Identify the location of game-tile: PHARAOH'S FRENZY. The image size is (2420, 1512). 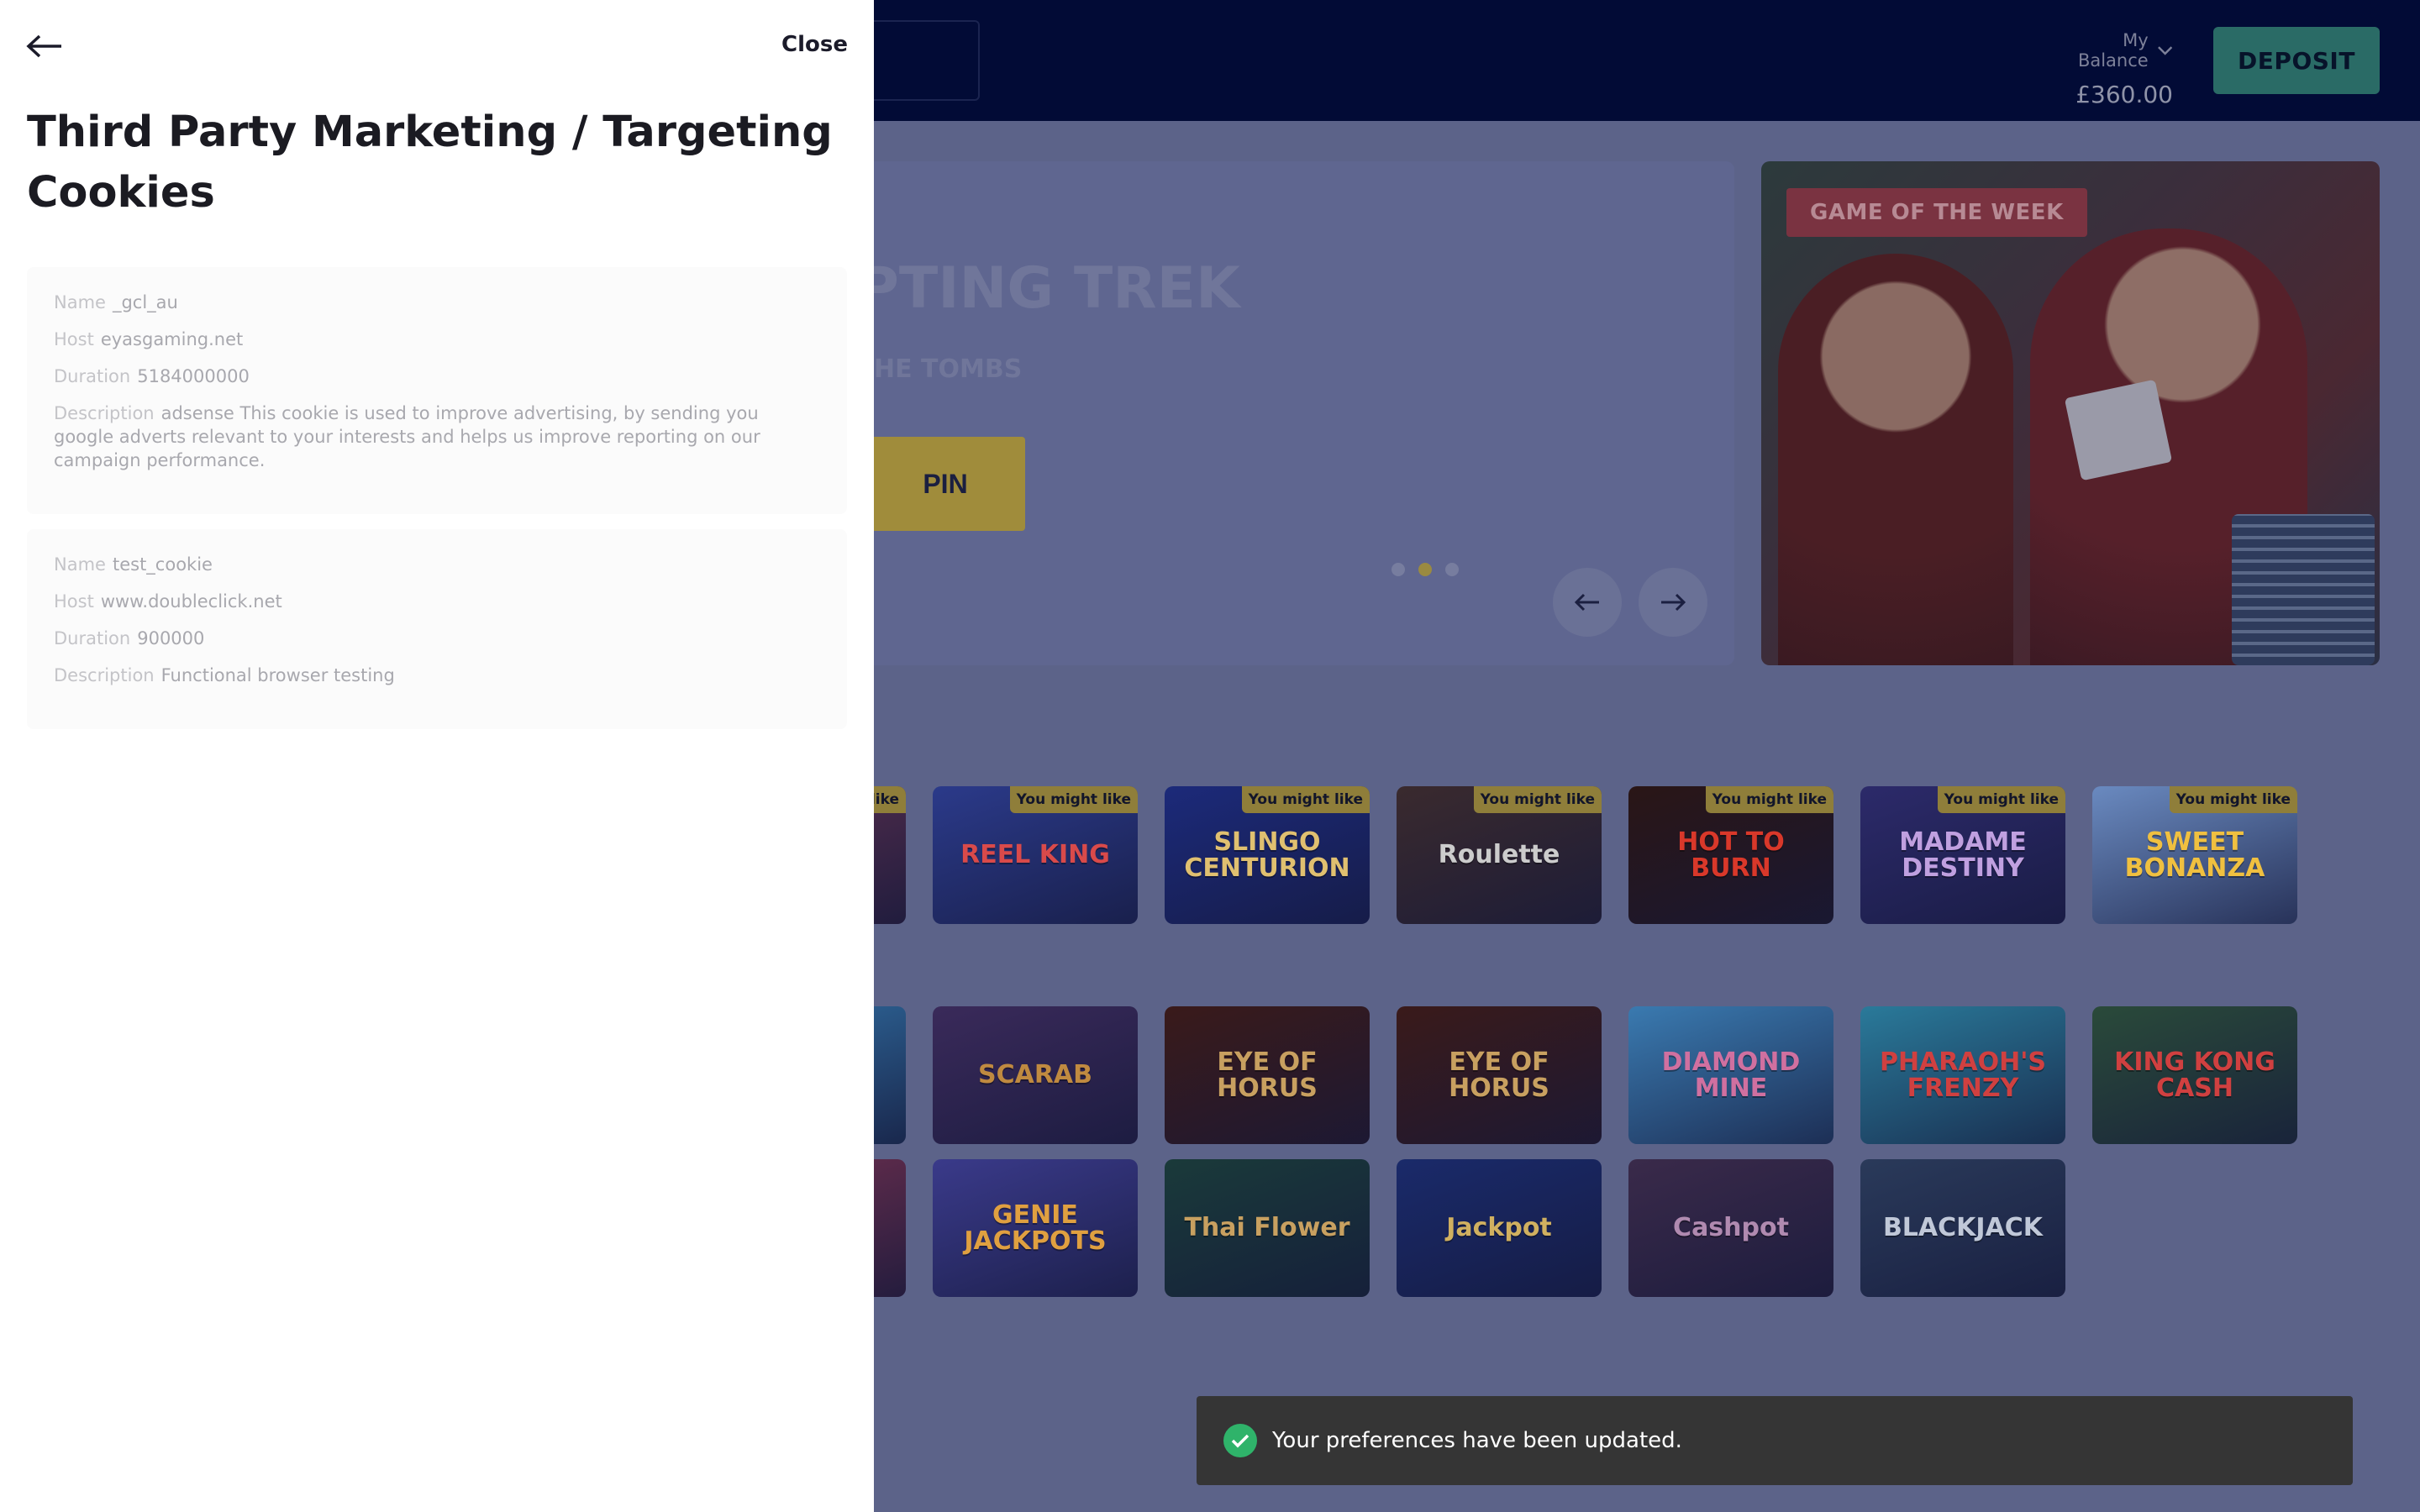
(1963, 1075).